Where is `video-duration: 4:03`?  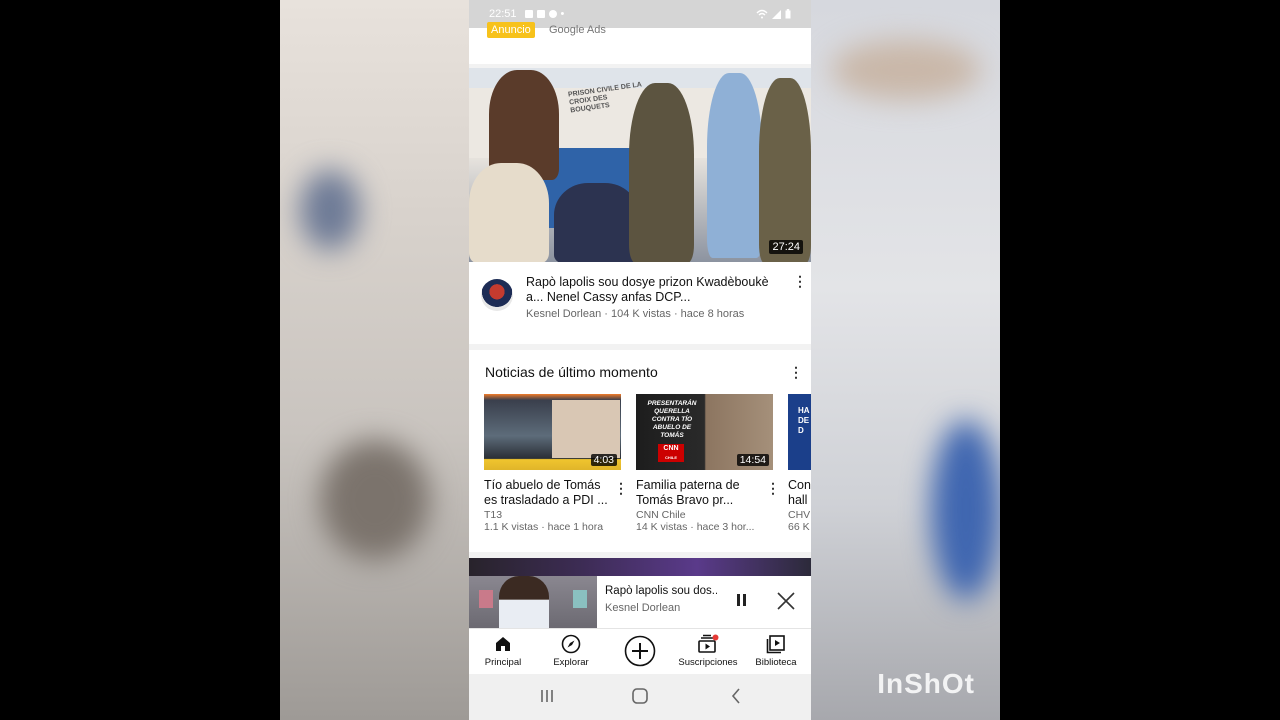 video-duration: 4:03 is located at coordinates (603, 460).